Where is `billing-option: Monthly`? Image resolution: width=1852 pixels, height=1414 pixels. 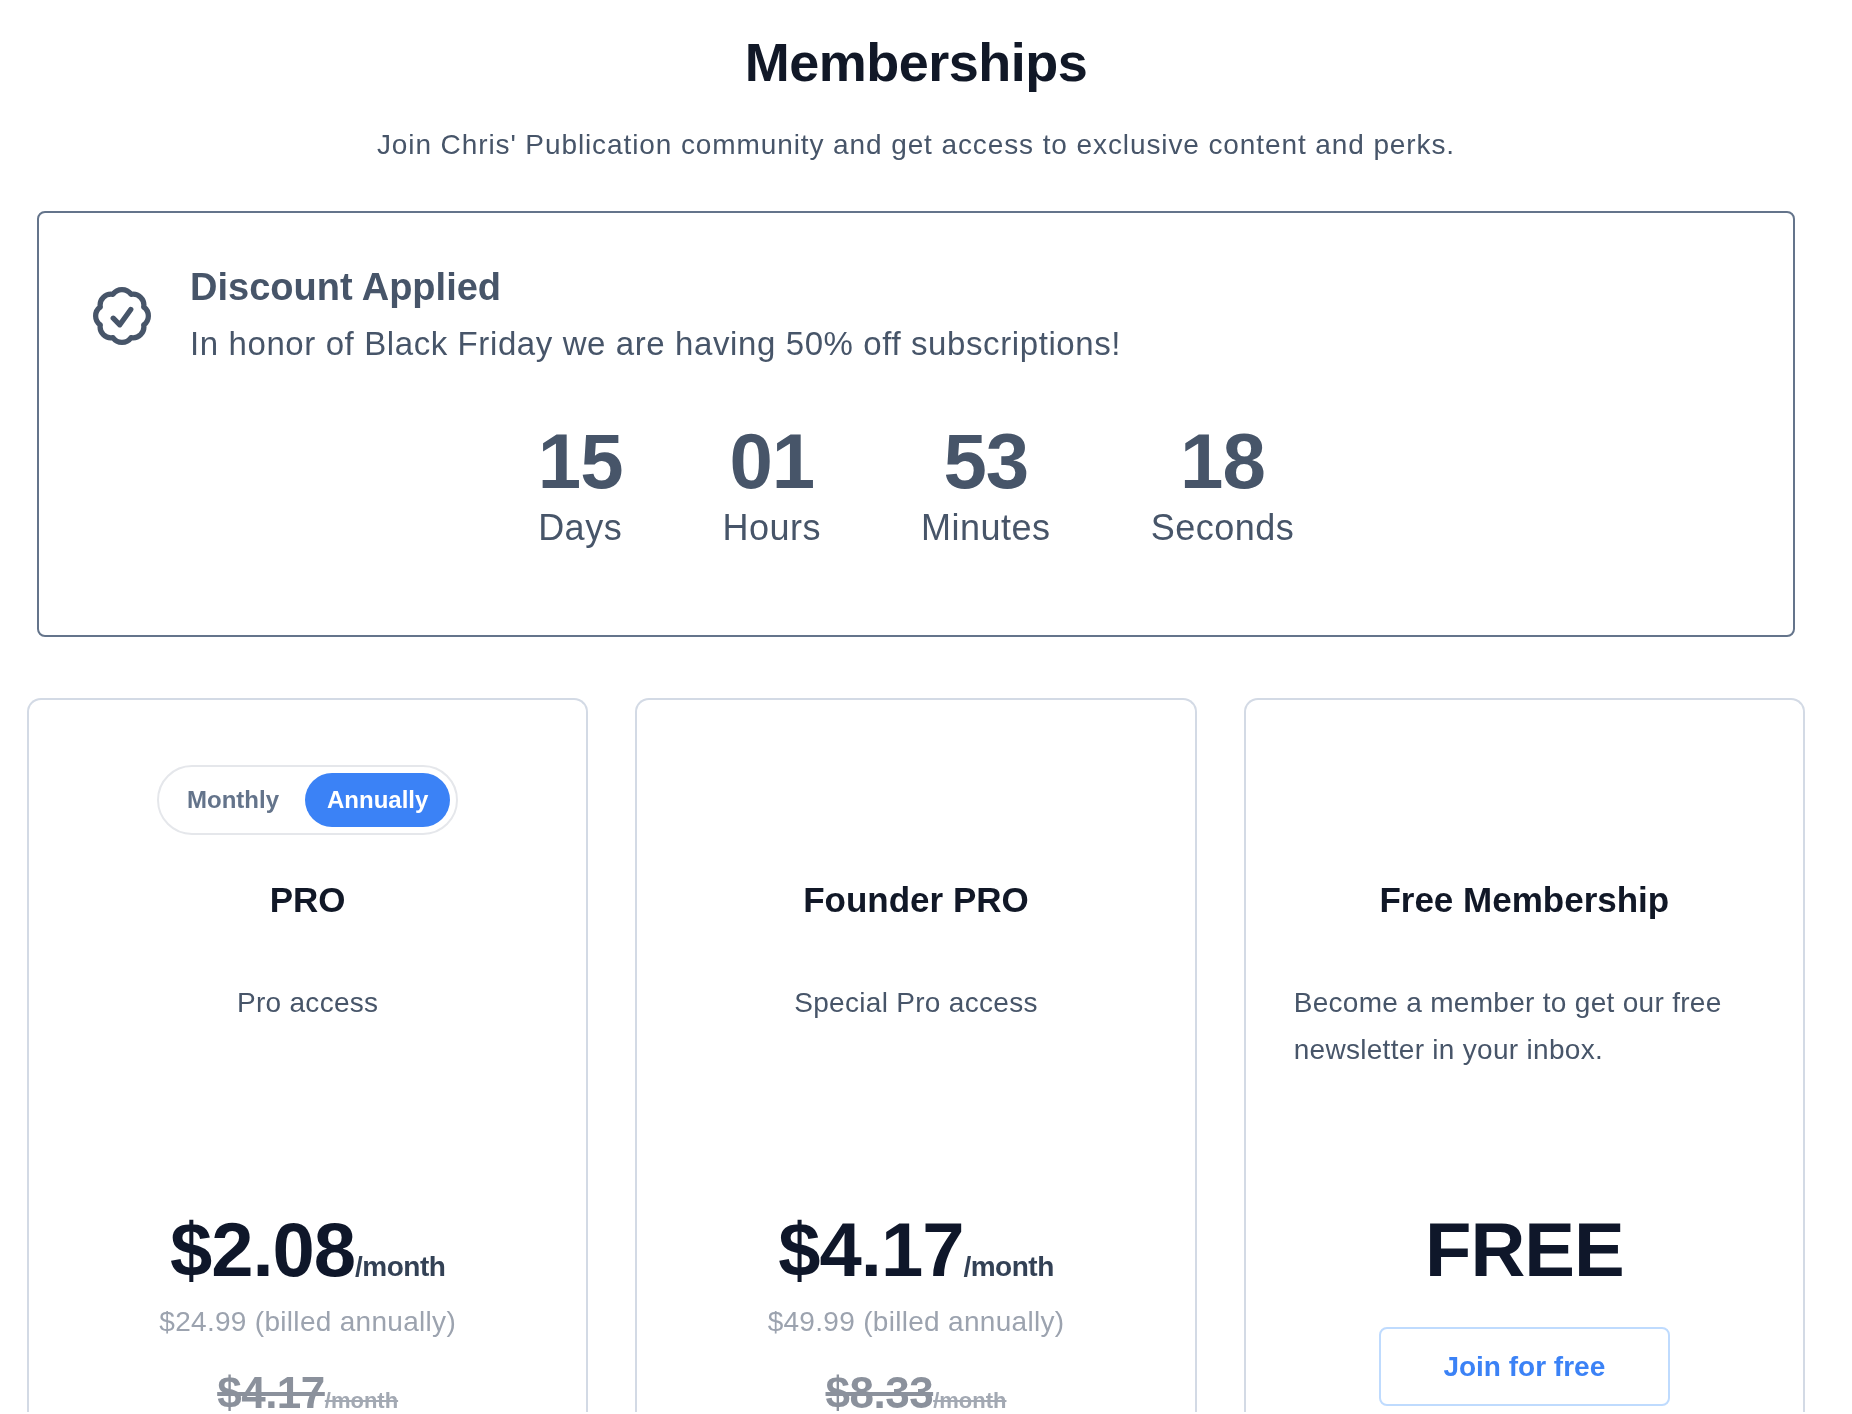 billing-option: Monthly is located at coordinates (233, 800).